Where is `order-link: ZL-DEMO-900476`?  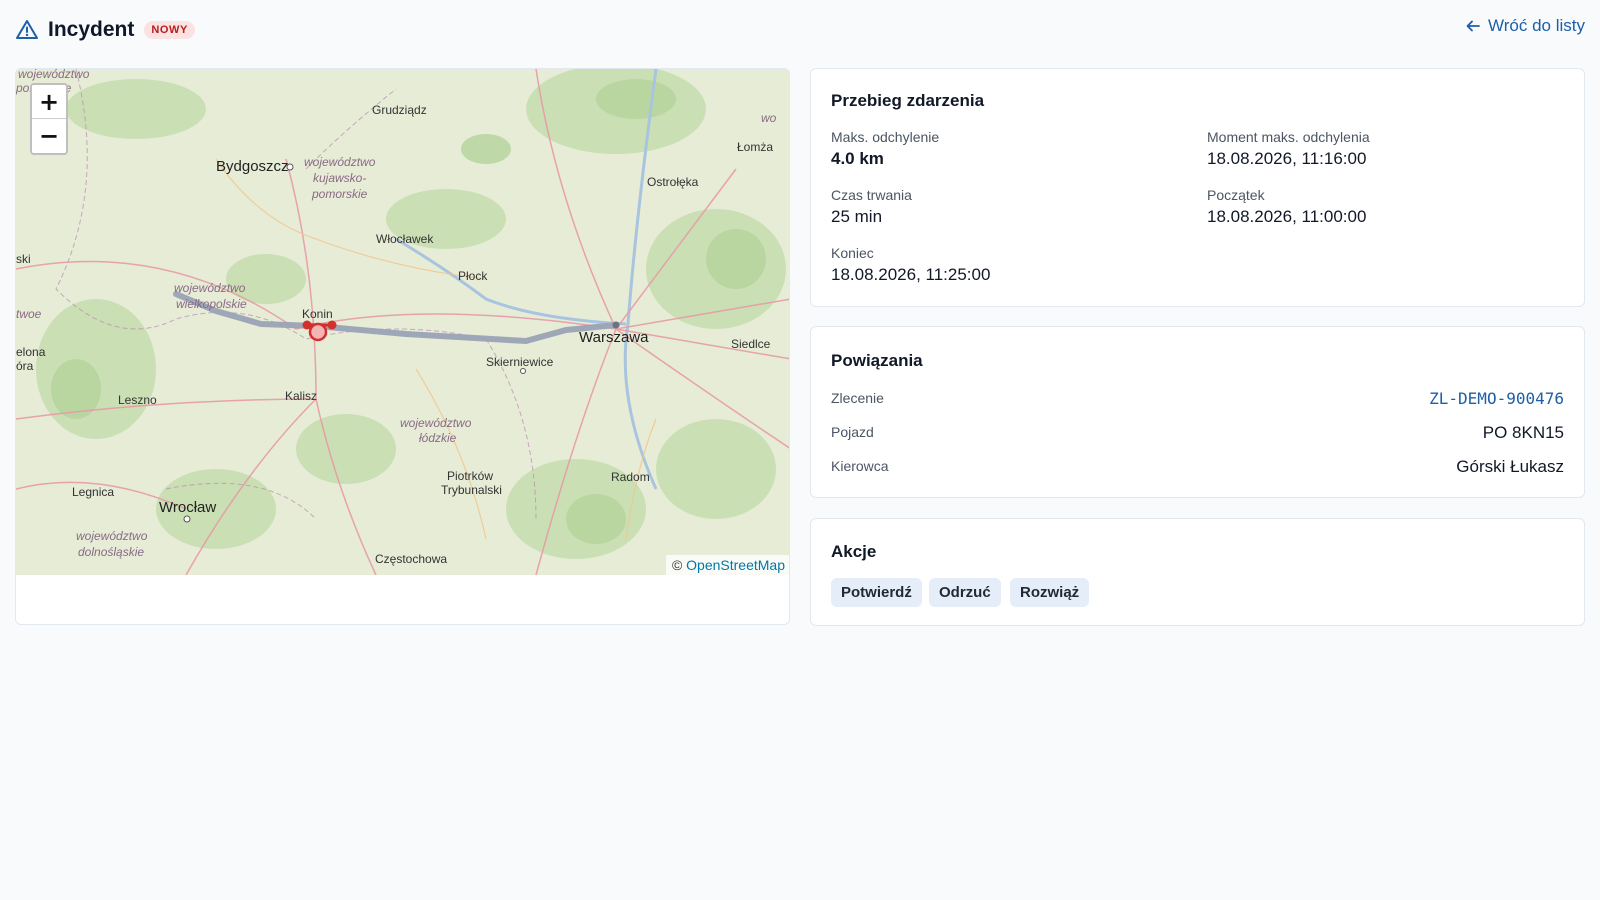 order-link: ZL-DEMO-900476 is located at coordinates (1496, 398).